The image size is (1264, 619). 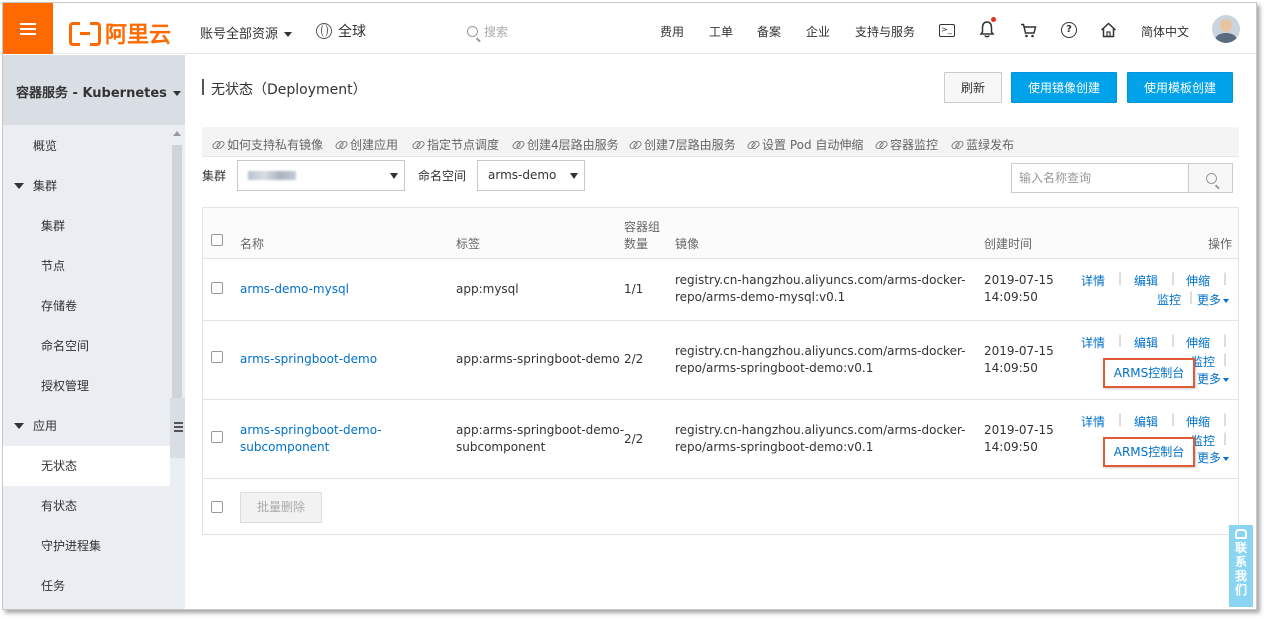 I want to click on menu-toggle-button, so click(x=28, y=28).